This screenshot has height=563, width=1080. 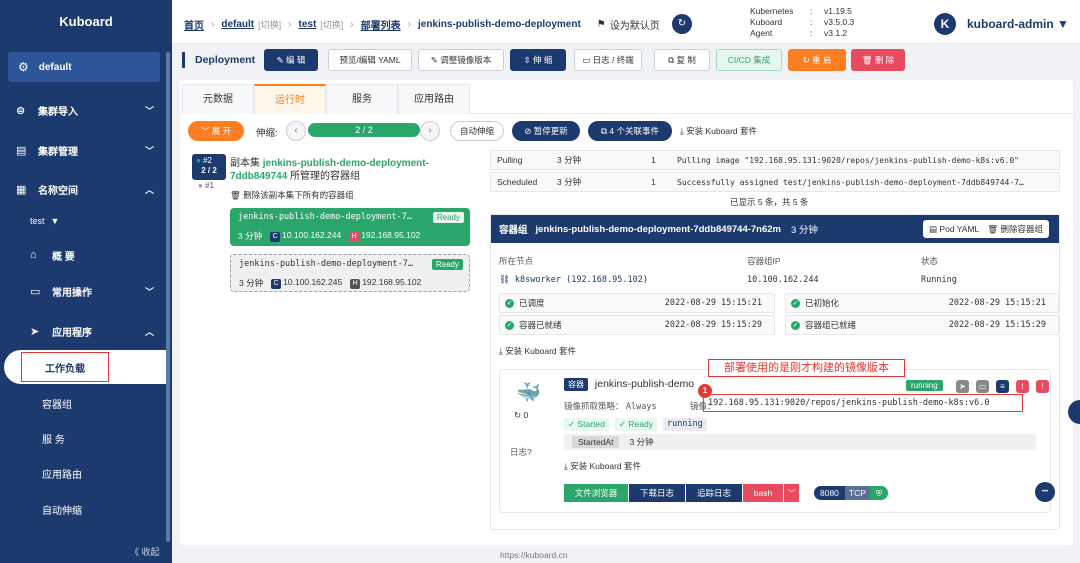 What do you see at coordinates (86, 150) in the screenshot?
I see `sidebar-item-cluster-manage: ▤ 集群管理 ﹀` at bounding box center [86, 150].